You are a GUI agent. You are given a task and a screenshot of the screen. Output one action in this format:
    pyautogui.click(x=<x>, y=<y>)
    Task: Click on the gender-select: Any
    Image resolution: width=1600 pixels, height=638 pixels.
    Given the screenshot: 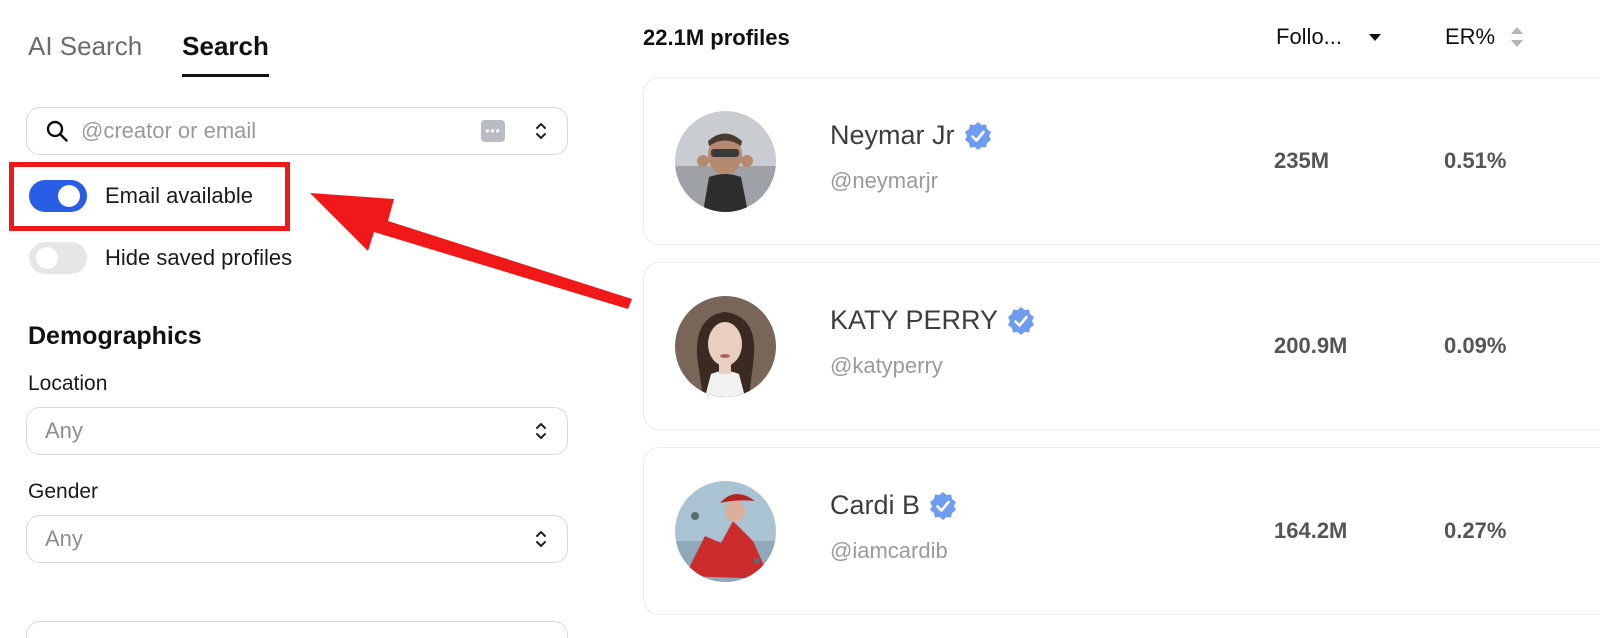 What is the action you would take?
    pyautogui.click(x=297, y=539)
    